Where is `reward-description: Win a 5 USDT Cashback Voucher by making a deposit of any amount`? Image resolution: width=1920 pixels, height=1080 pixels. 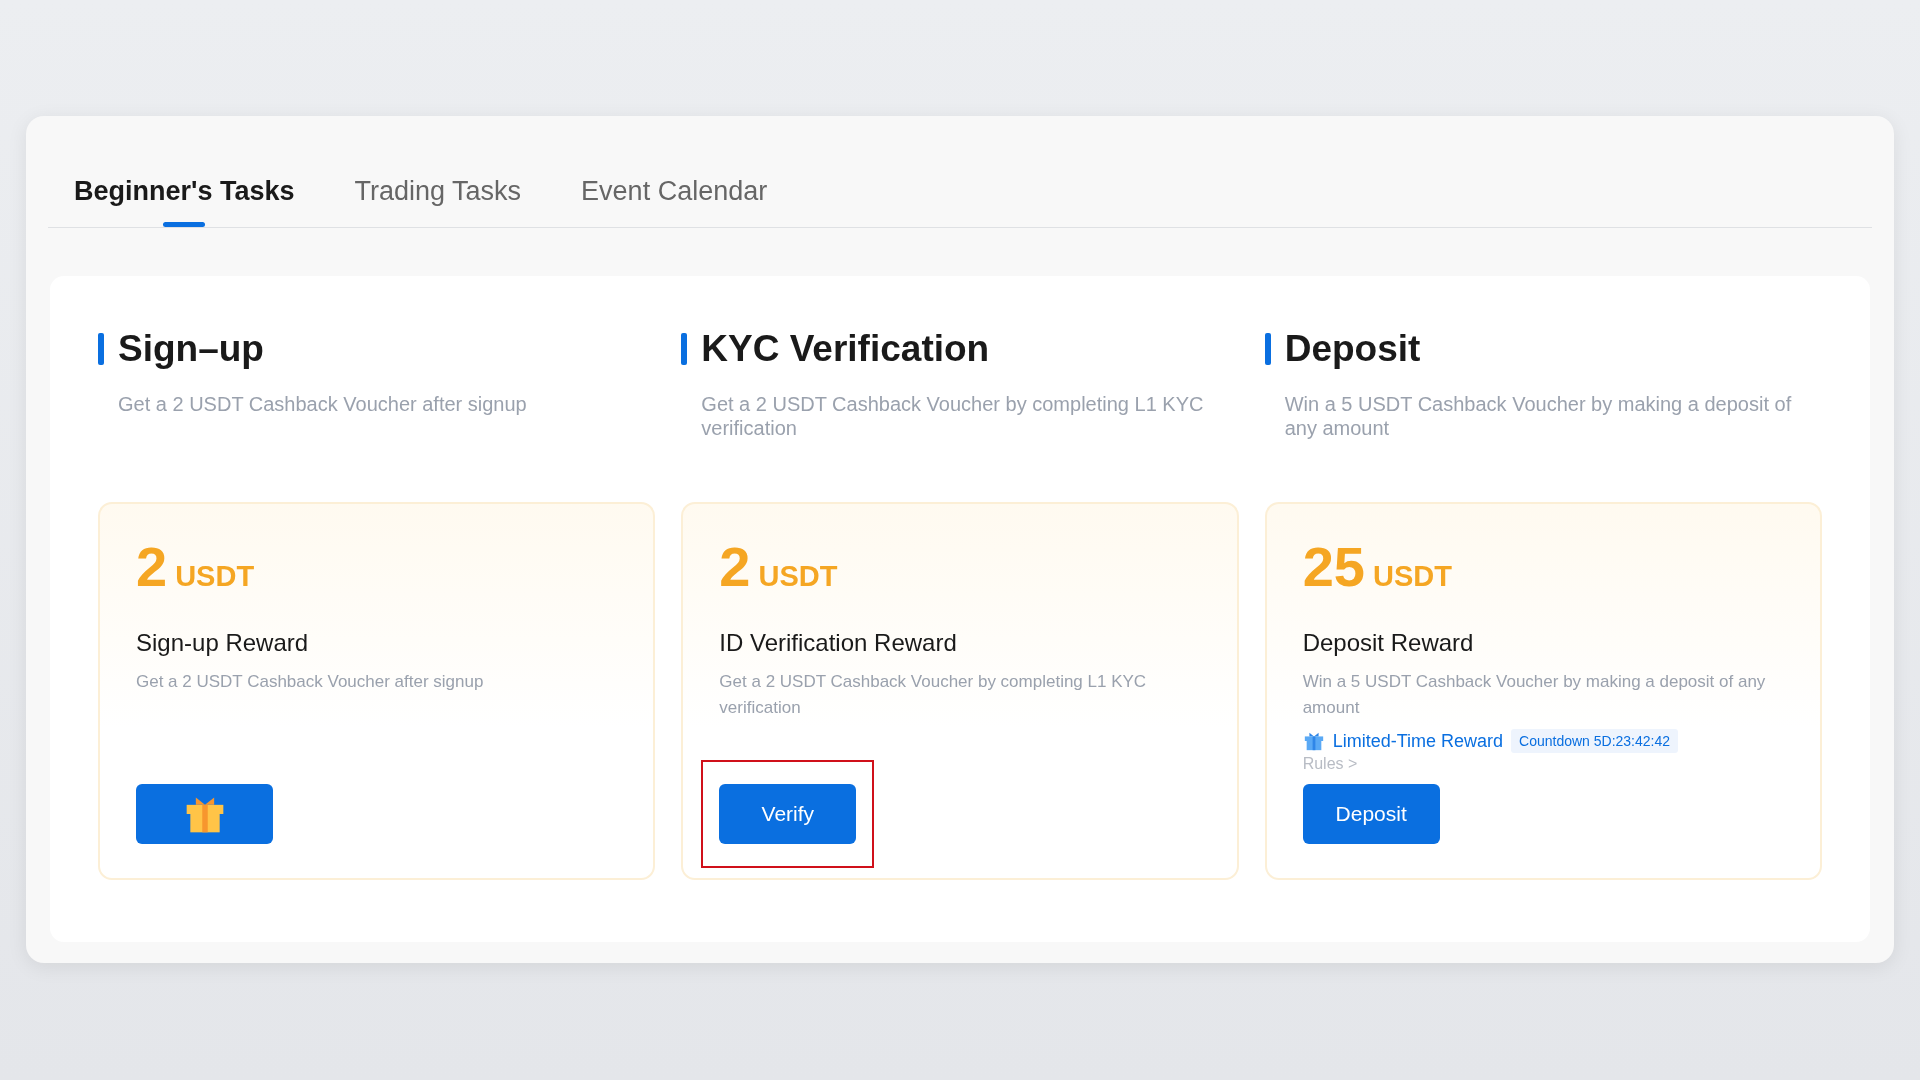 reward-description: Win a 5 USDT Cashback Voucher by making a deposit of any amount is located at coordinates (1534, 695).